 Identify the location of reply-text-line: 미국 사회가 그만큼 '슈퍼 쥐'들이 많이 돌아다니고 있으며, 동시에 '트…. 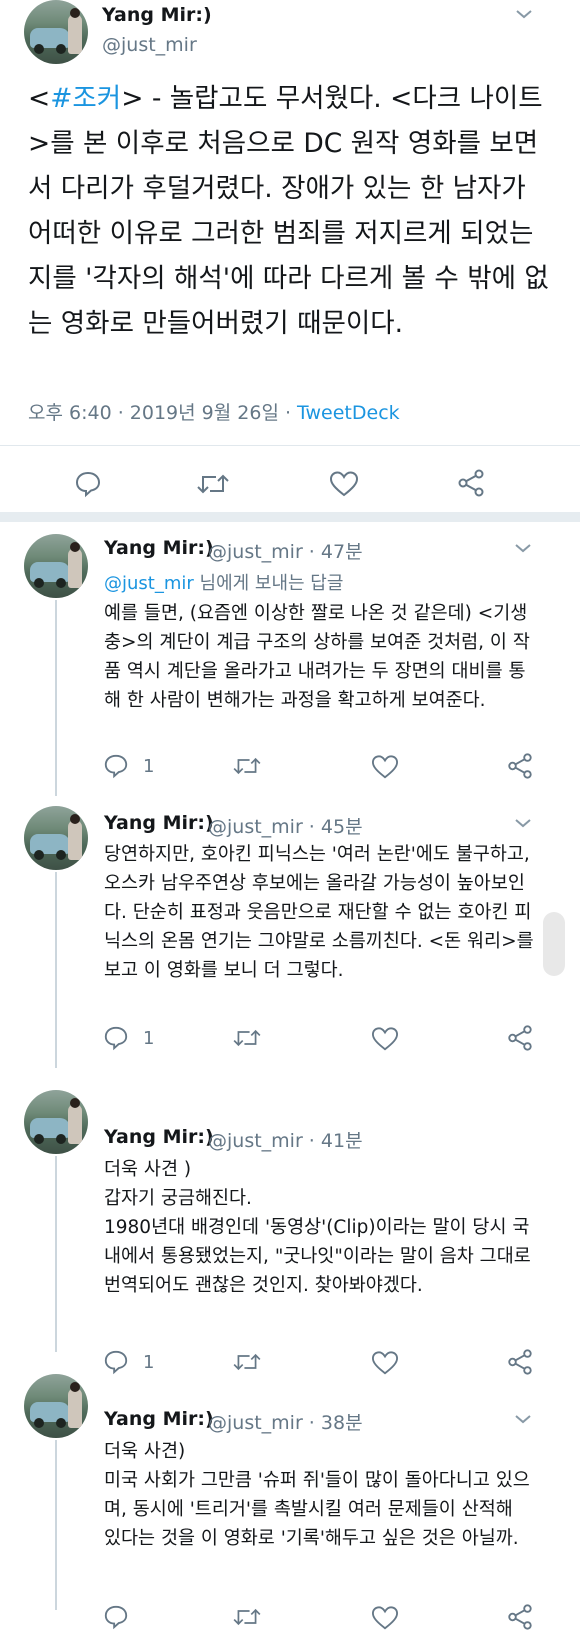
(317, 1509).